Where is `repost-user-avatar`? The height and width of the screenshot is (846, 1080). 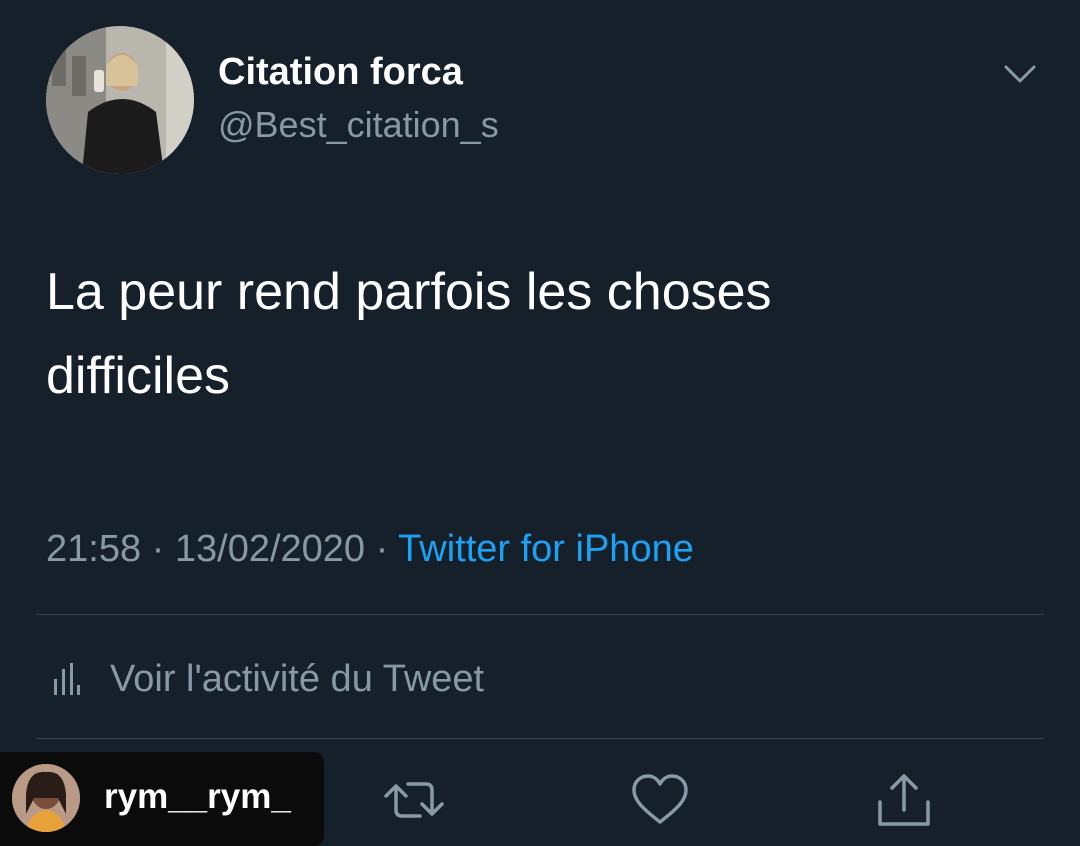 repost-user-avatar is located at coordinates (46, 798).